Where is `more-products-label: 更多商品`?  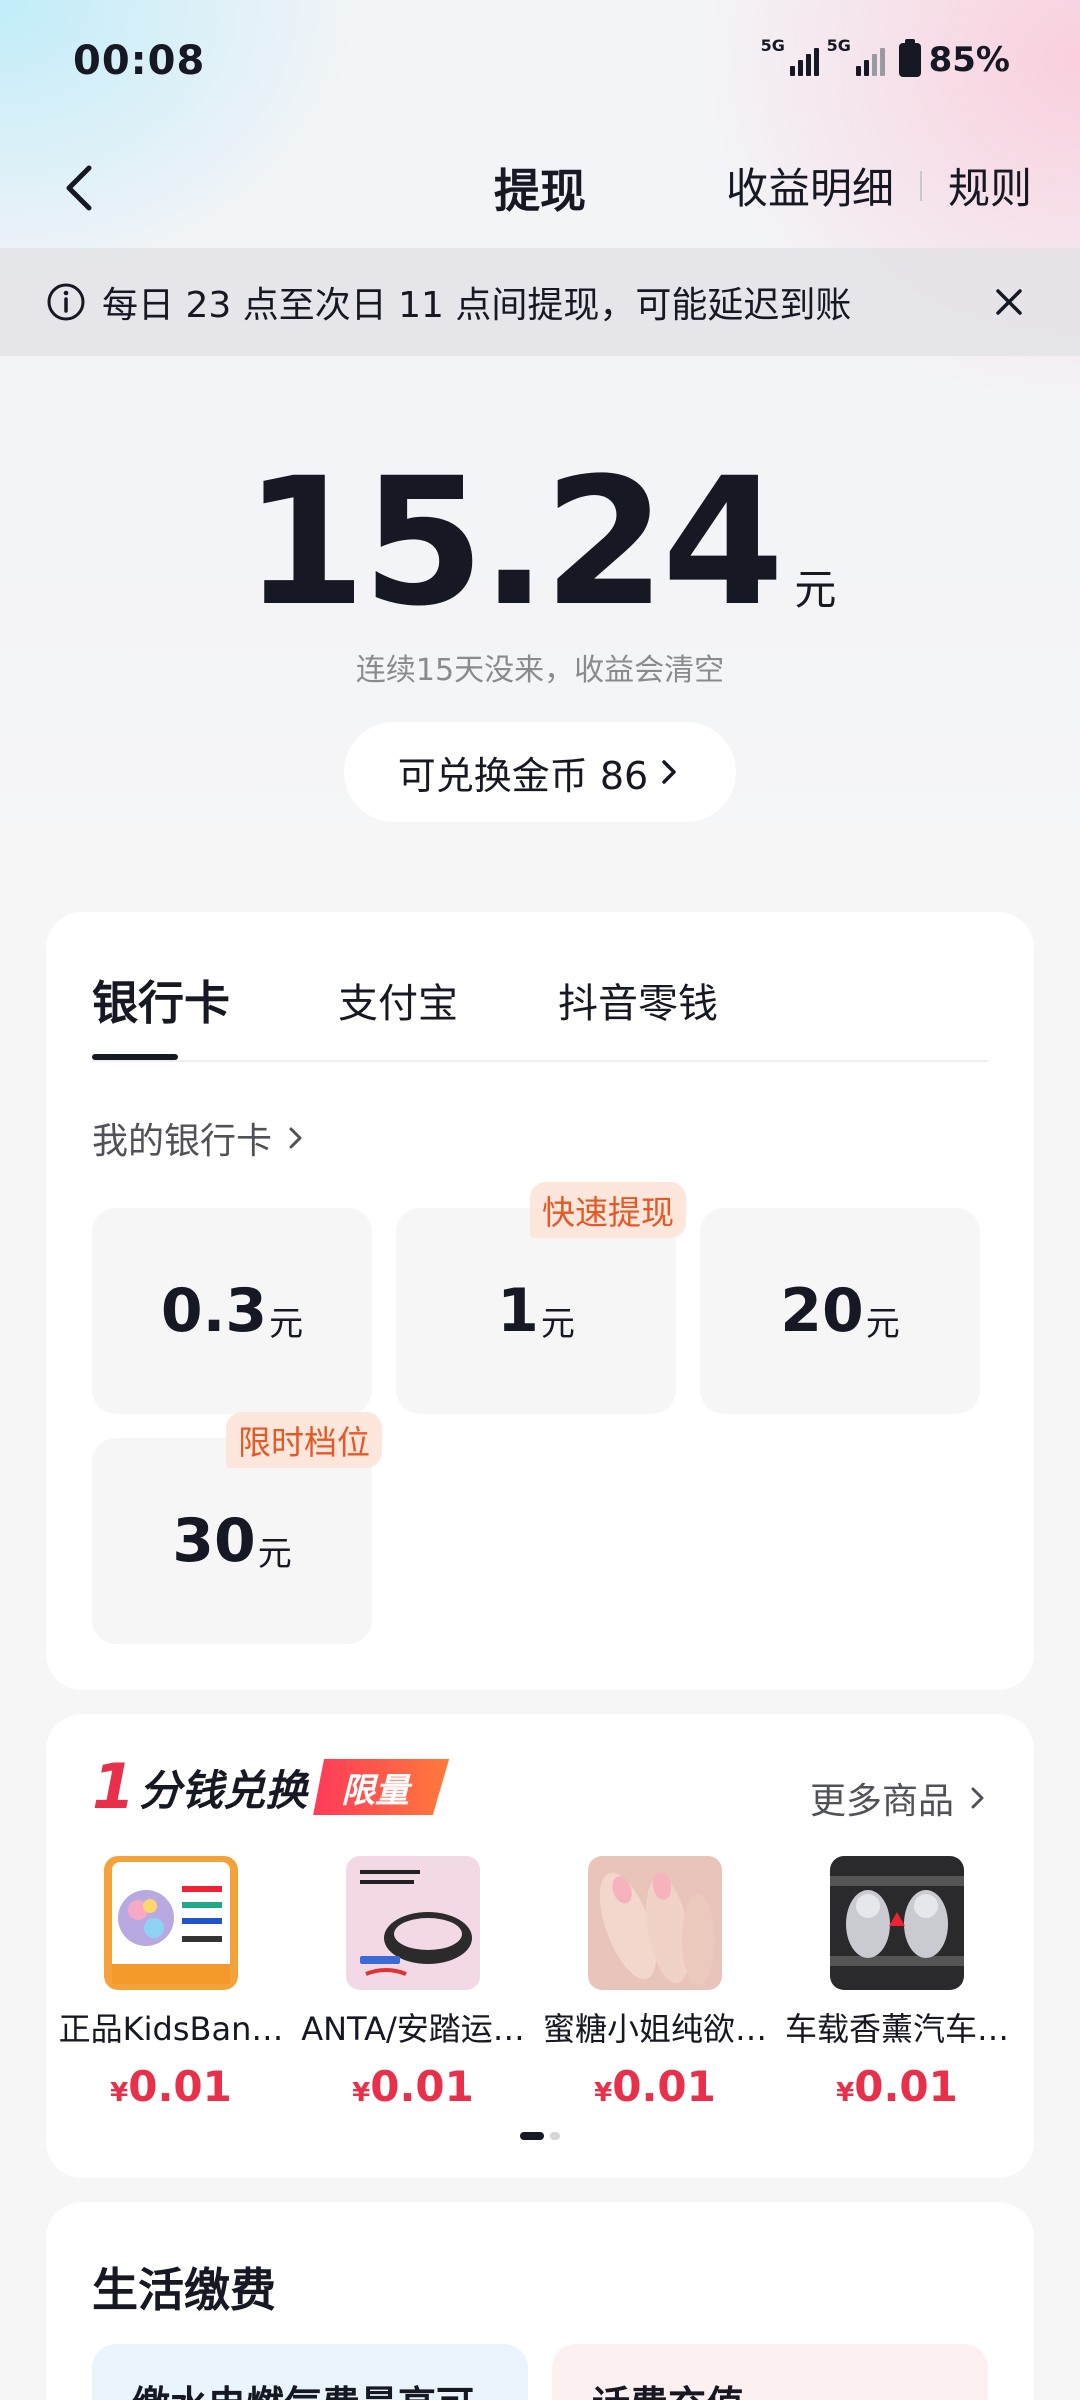 more-products-label: 更多商品 is located at coordinates (881, 1801).